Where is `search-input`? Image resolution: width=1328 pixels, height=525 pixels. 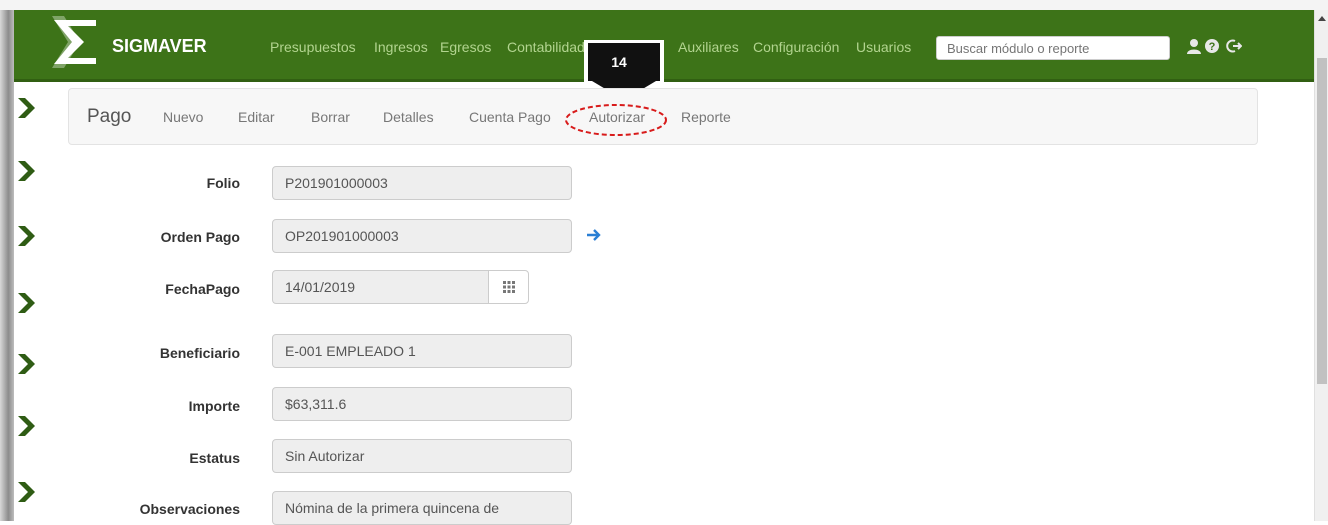
search-input is located at coordinates (1053, 48).